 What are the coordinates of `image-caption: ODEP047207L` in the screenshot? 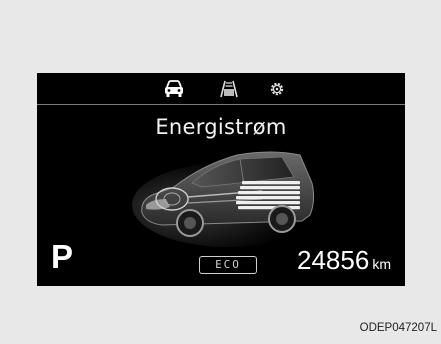 It's located at (398, 328).